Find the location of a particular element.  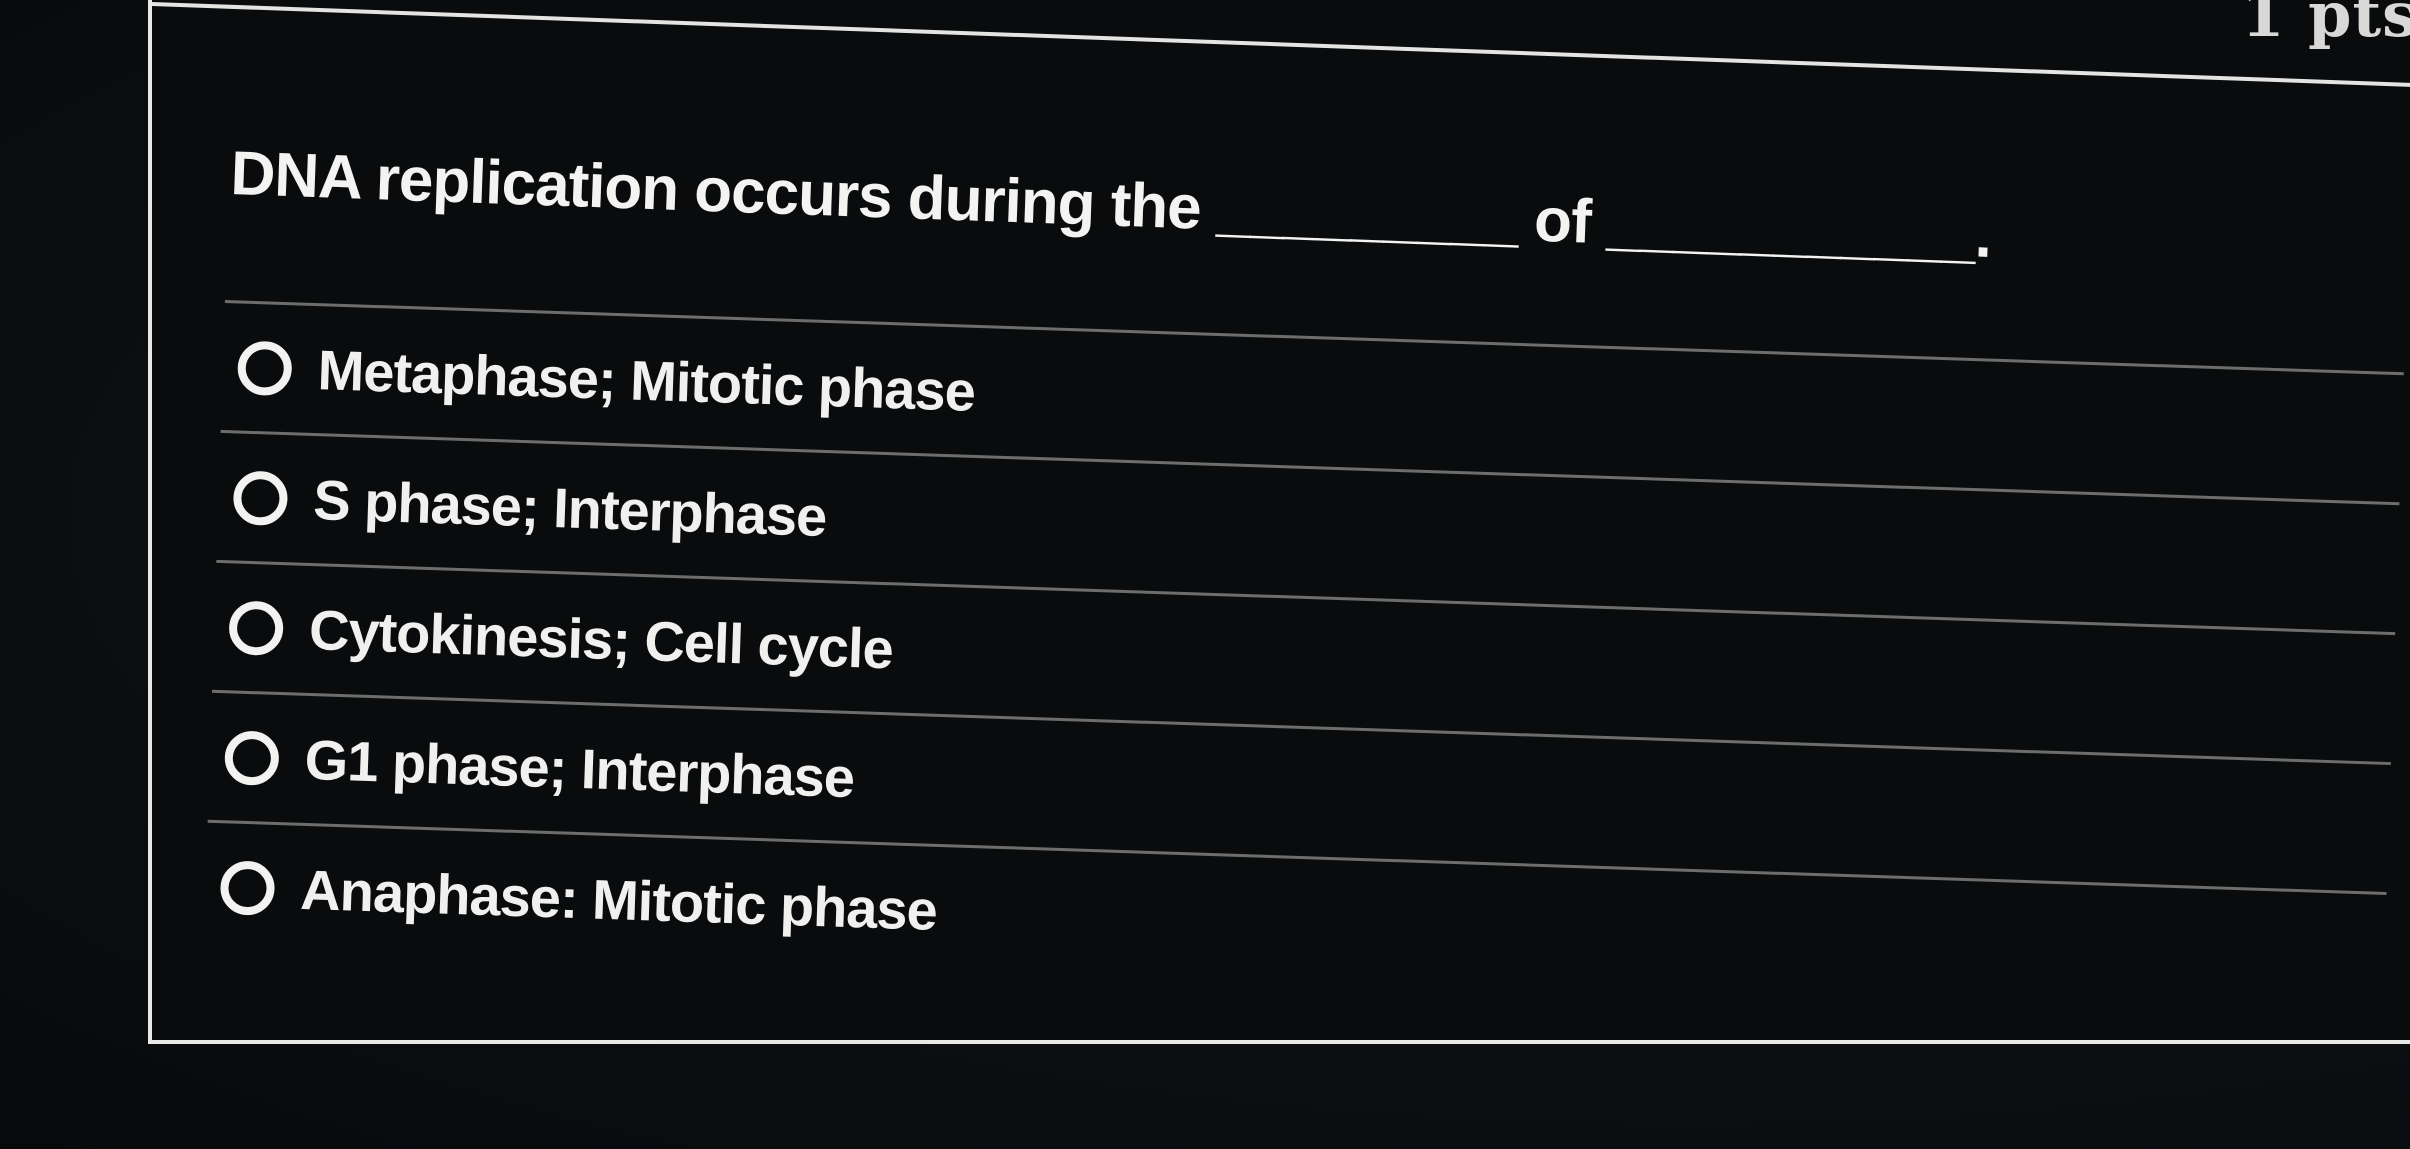

answer-label: Cytokinesis; Cell cycle is located at coordinates (601, 639).